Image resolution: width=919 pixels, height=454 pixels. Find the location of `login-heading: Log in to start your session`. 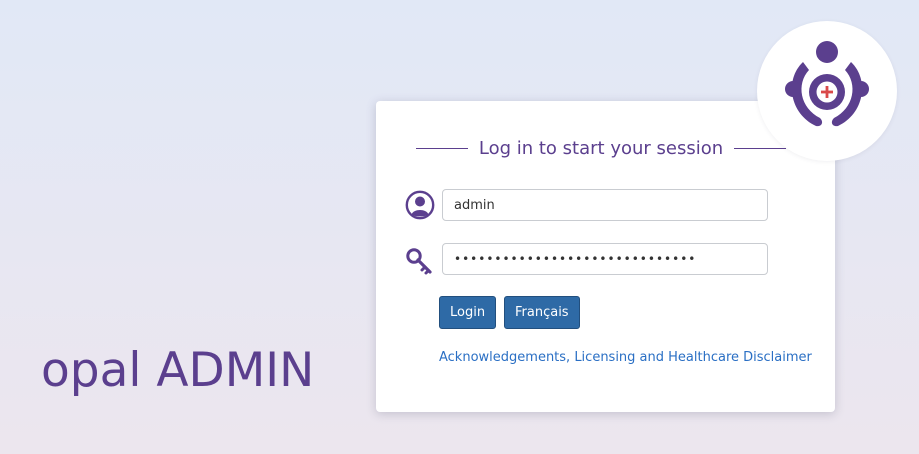

login-heading: Log in to start your session is located at coordinates (601, 148).